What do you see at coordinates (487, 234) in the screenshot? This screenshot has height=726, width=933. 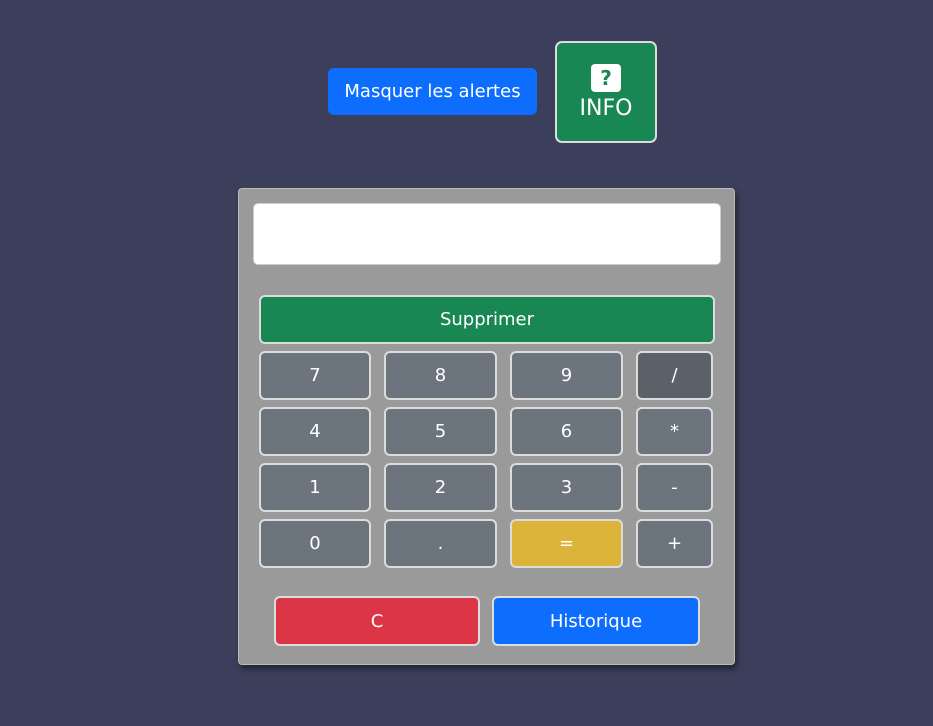 I see `calculator-display` at bounding box center [487, 234].